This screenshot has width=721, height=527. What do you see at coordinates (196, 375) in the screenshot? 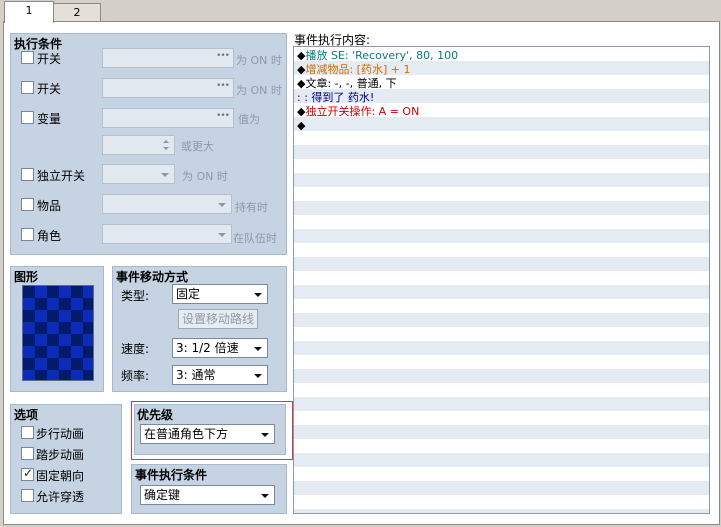
I see `move-freq-value: 3: 通常` at bounding box center [196, 375].